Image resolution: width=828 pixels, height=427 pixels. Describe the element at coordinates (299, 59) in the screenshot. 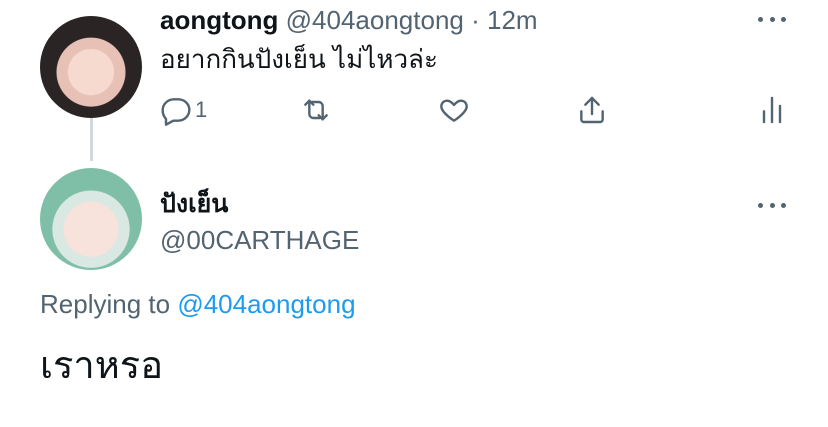

I see `original-tweet-text: อยากกินปังเย็น ไม่ไหวล่ะ` at that location.